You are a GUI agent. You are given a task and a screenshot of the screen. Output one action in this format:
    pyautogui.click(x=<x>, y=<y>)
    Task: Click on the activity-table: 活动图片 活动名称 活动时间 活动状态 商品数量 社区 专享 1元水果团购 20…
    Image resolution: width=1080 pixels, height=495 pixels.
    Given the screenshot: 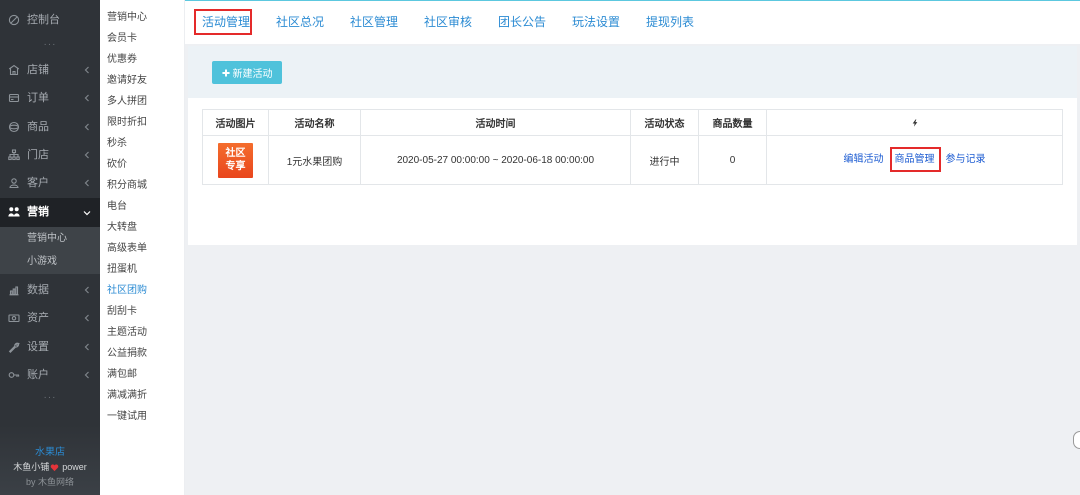 What is the action you would take?
    pyautogui.click(x=632, y=147)
    